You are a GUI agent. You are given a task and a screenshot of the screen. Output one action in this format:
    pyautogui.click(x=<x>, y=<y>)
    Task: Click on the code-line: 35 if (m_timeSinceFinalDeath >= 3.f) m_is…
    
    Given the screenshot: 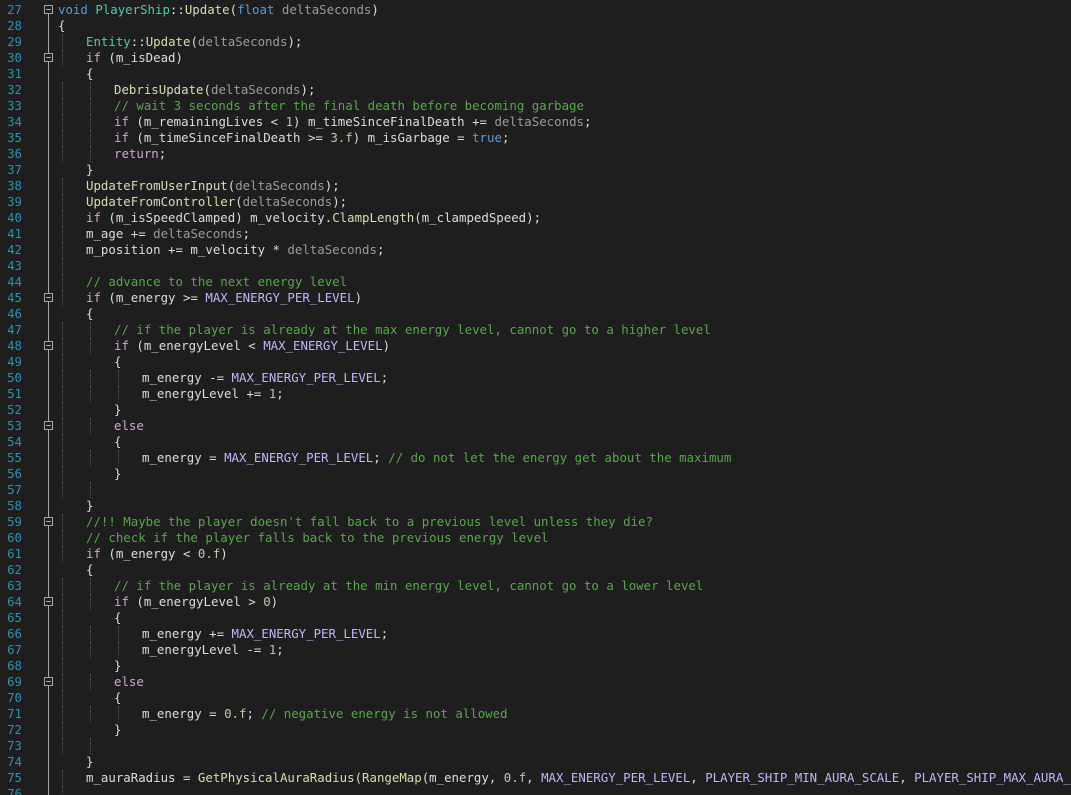 What is the action you would take?
    pyautogui.click(x=535, y=138)
    